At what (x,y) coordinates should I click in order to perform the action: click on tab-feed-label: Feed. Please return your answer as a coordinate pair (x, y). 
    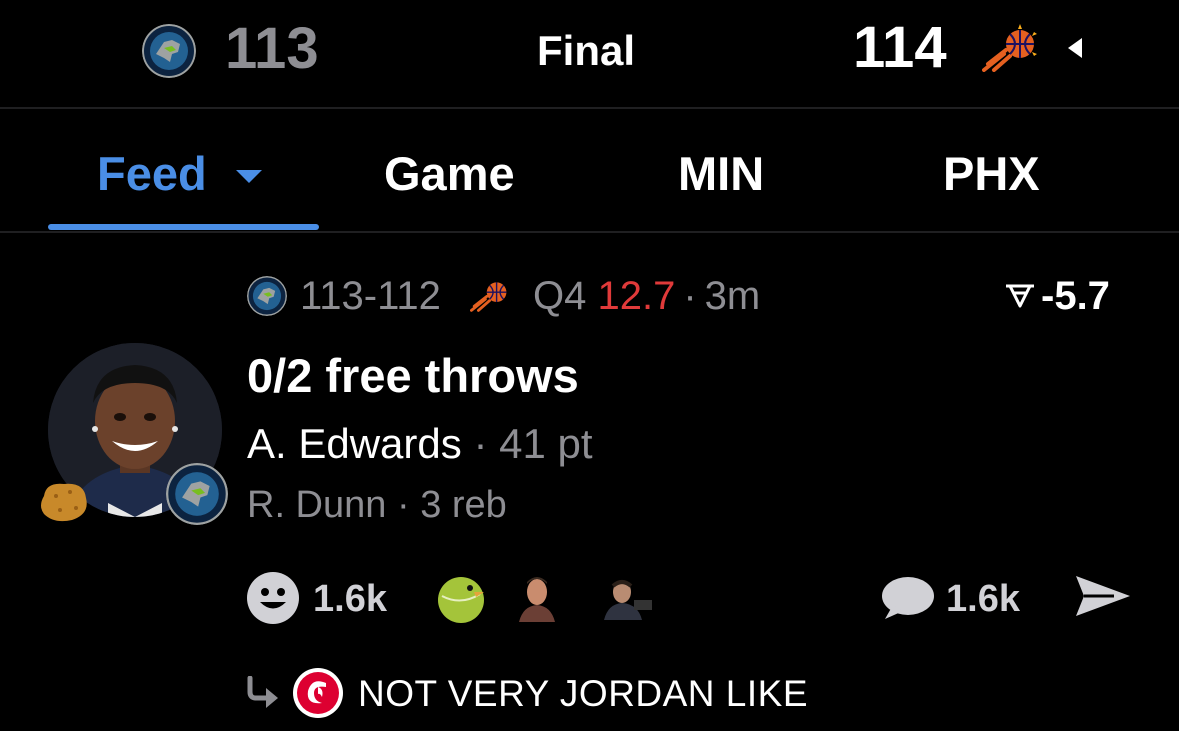
    Looking at the image, I should click on (152, 173).